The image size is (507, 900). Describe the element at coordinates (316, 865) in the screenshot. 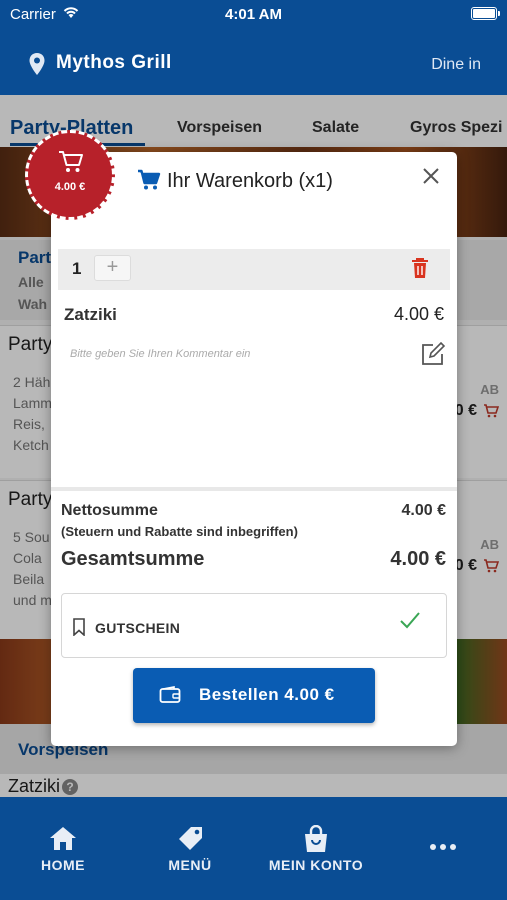

I see `nav-label: MEIN KONTO` at that location.